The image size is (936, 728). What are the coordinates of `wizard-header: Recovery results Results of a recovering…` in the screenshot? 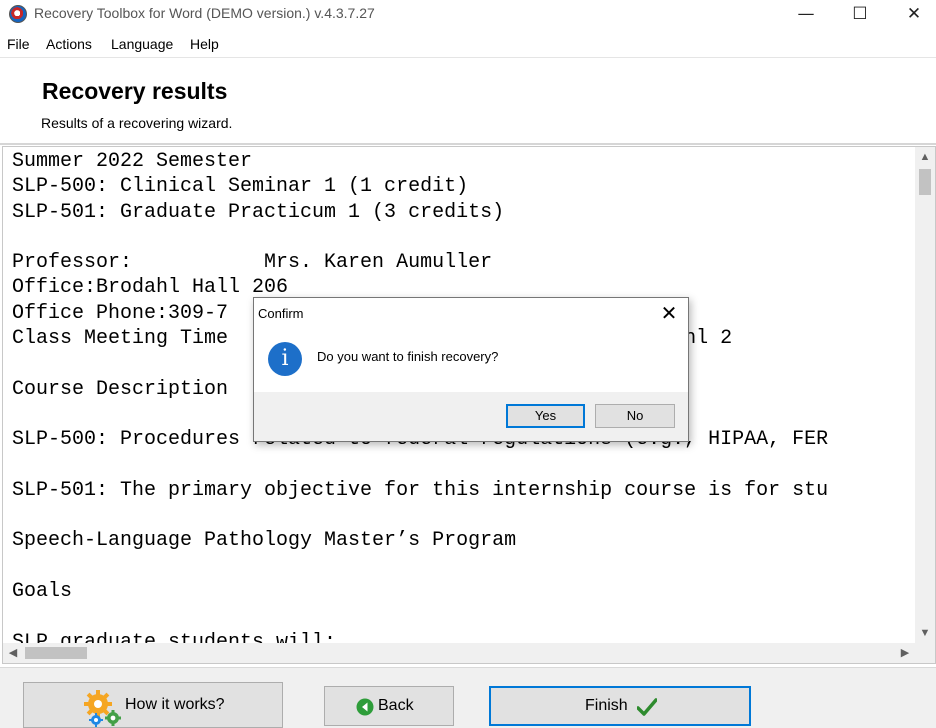 It's located at (468, 100).